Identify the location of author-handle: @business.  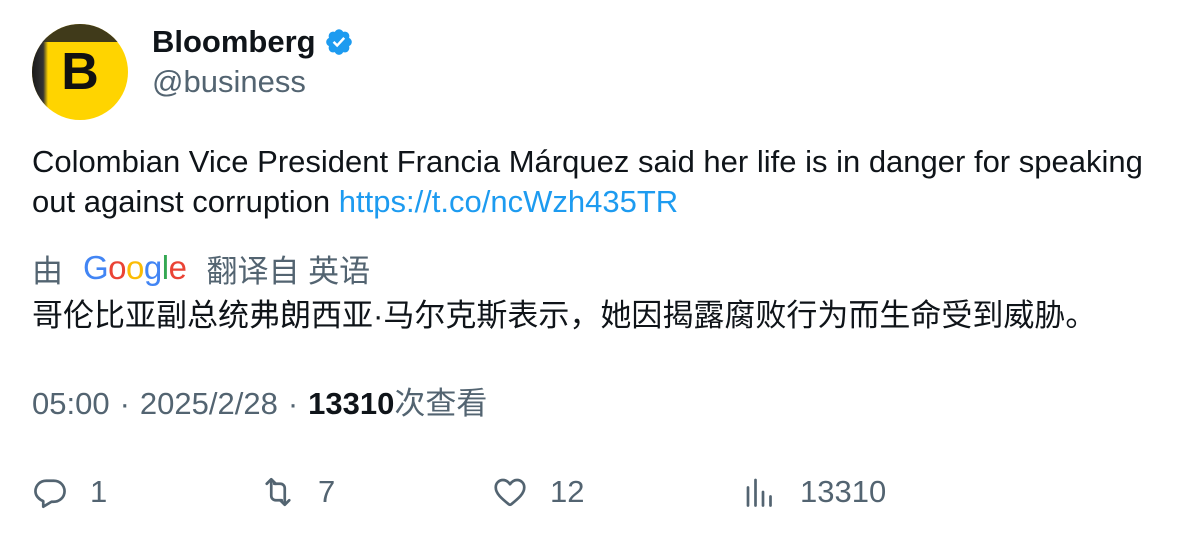
(229, 82).